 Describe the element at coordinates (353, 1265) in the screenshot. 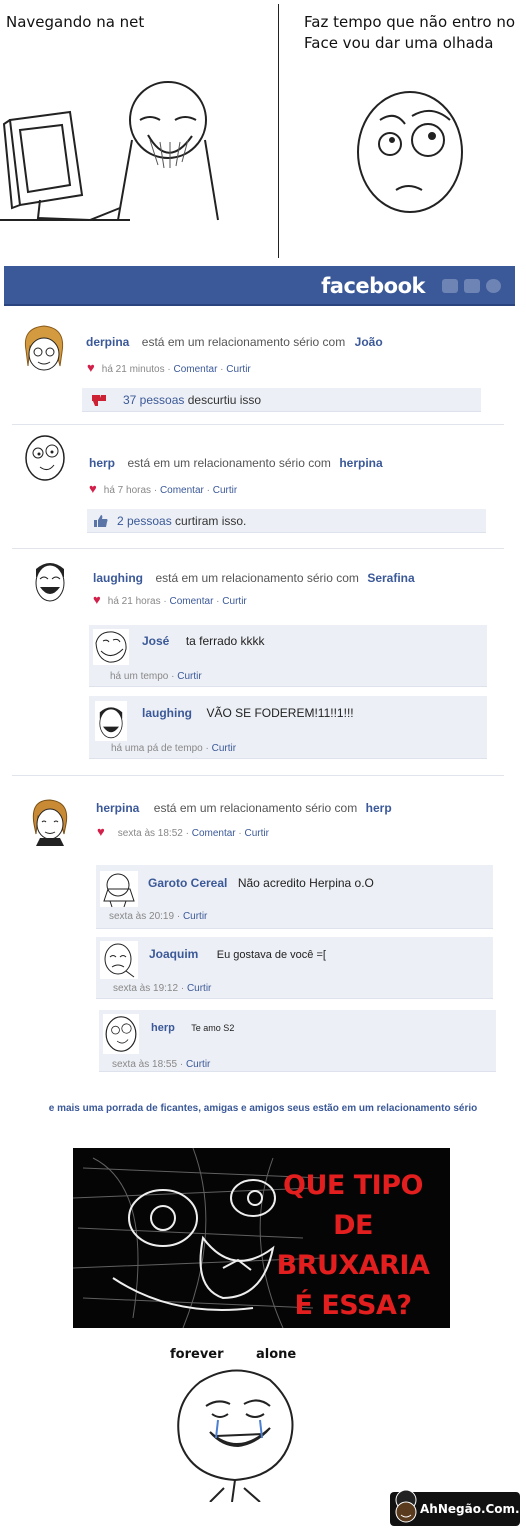

I see `meme-caption-line: BRUXARIA` at that location.